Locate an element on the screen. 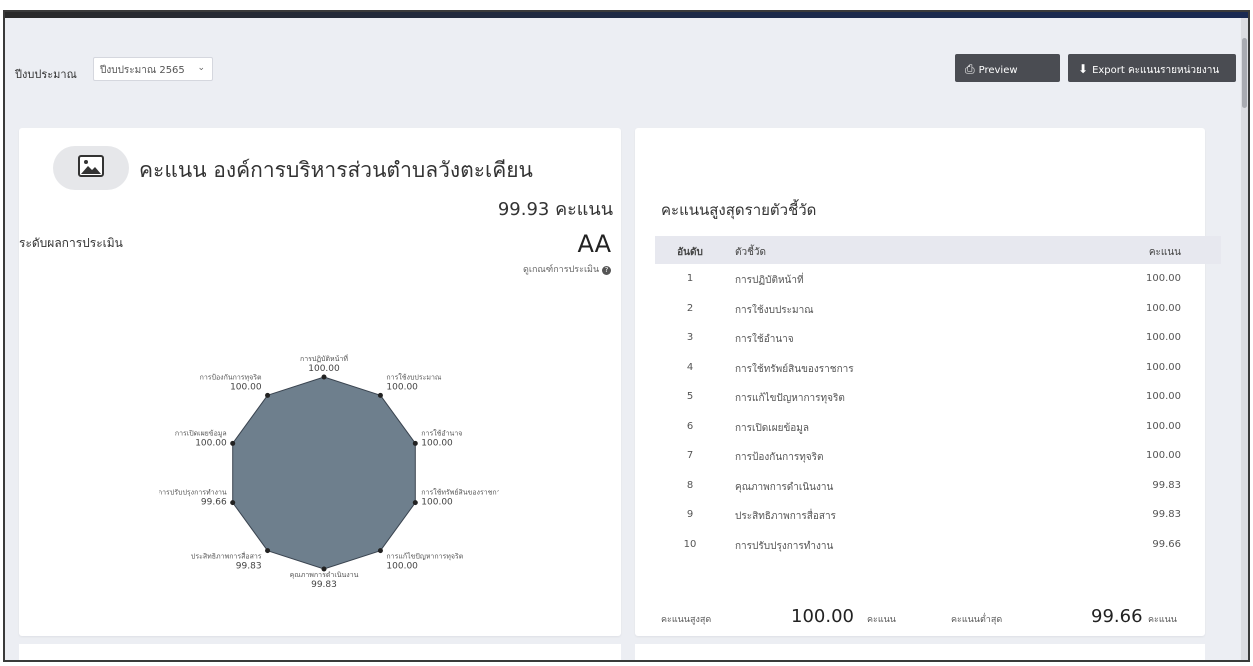 The image size is (1253, 666). row-rank: 4 is located at coordinates (690, 367).